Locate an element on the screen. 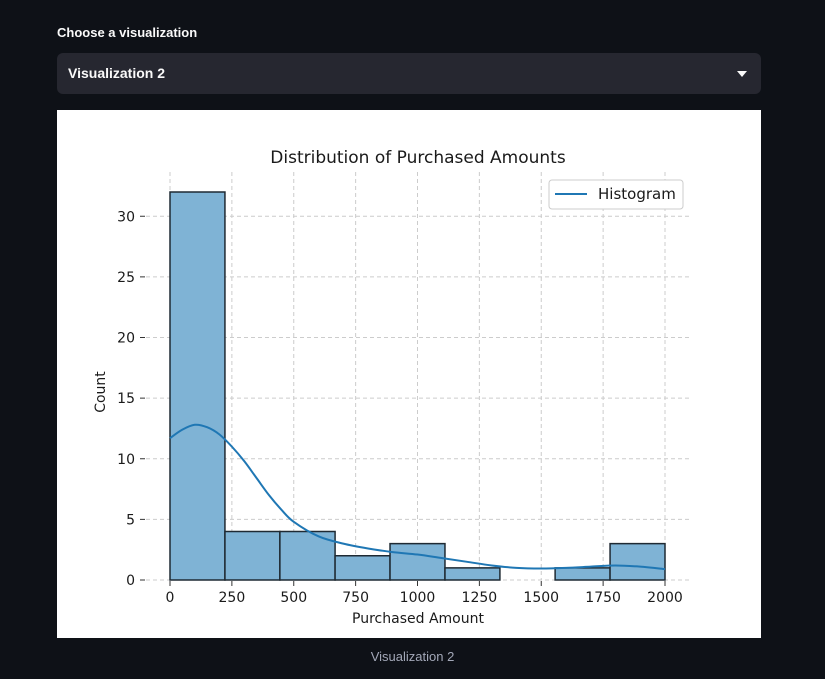 Image resolution: width=825 pixels, height=679 pixels. x-tick-label: 250 is located at coordinates (232, 598).